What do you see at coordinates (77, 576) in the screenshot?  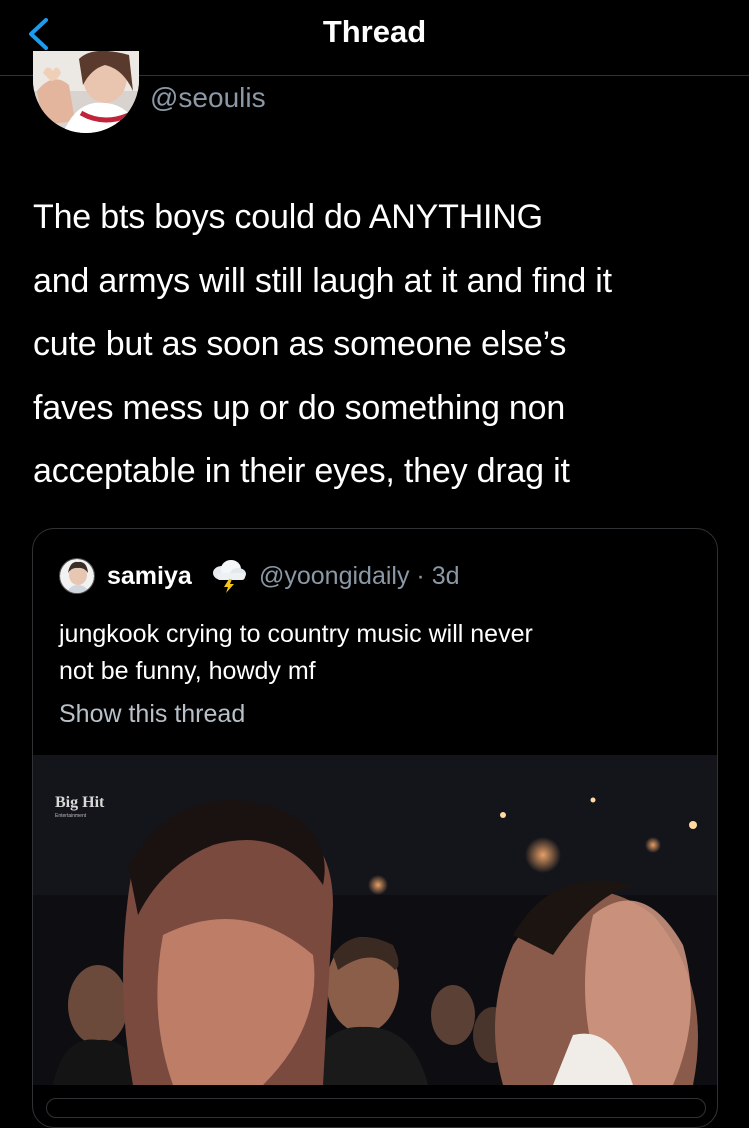 I see `quoted-avatar` at bounding box center [77, 576].